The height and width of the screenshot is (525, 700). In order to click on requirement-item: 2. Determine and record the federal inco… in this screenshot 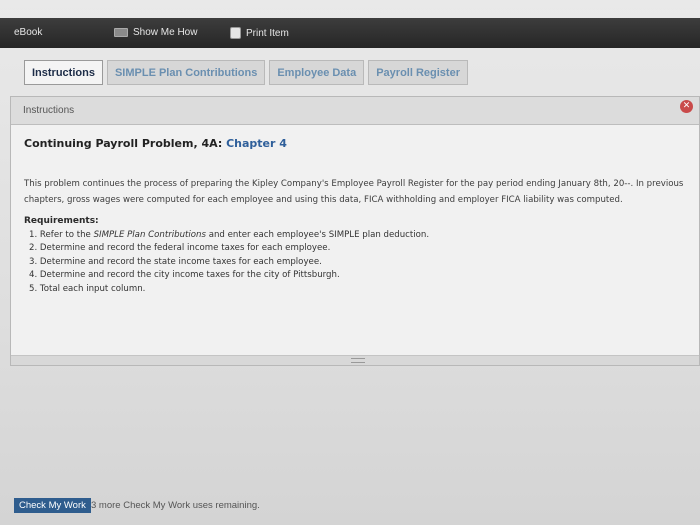, I will do `click(180, 248)`.